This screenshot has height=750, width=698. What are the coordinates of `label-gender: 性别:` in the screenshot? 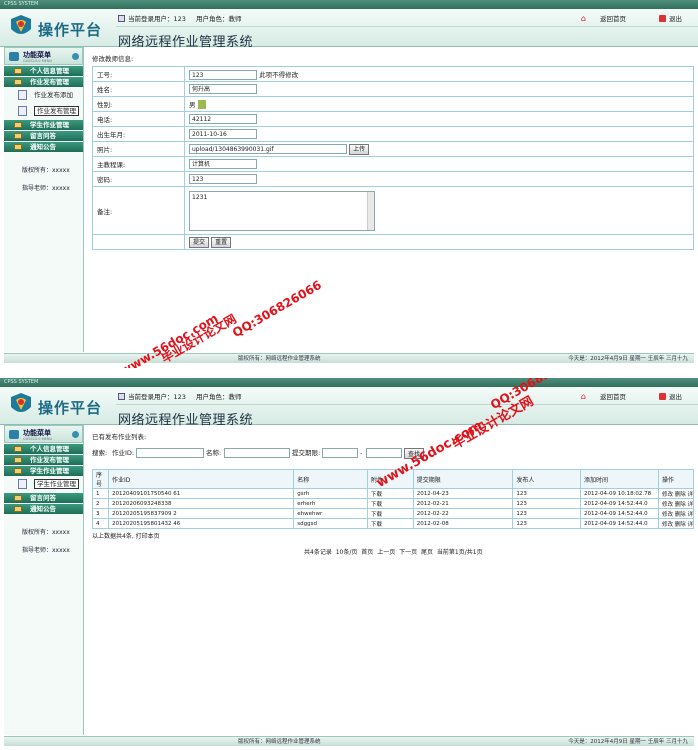 It's located at (138, 104).